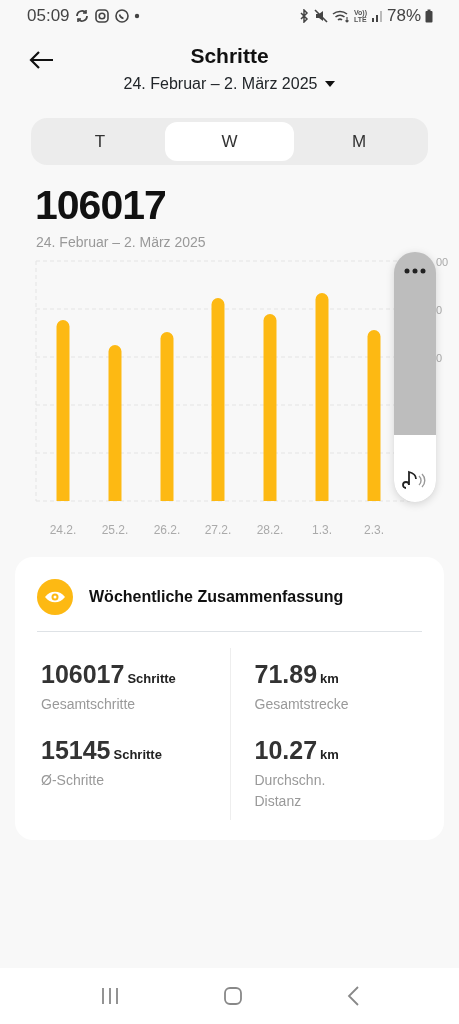  Describe the element at coordinates (320, 16) in the screenshot. I see `mute-icon` at that location.